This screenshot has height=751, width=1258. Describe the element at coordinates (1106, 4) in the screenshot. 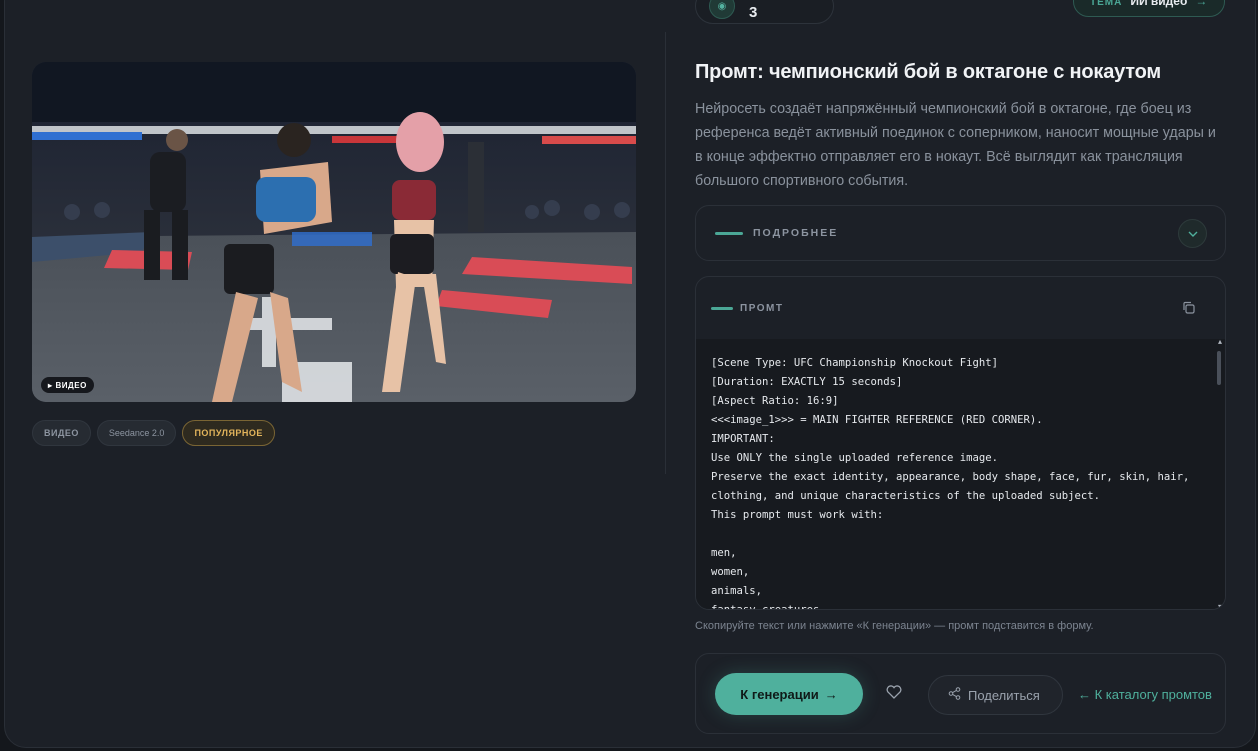

I see `topic-key: ТЕМА` at that location.